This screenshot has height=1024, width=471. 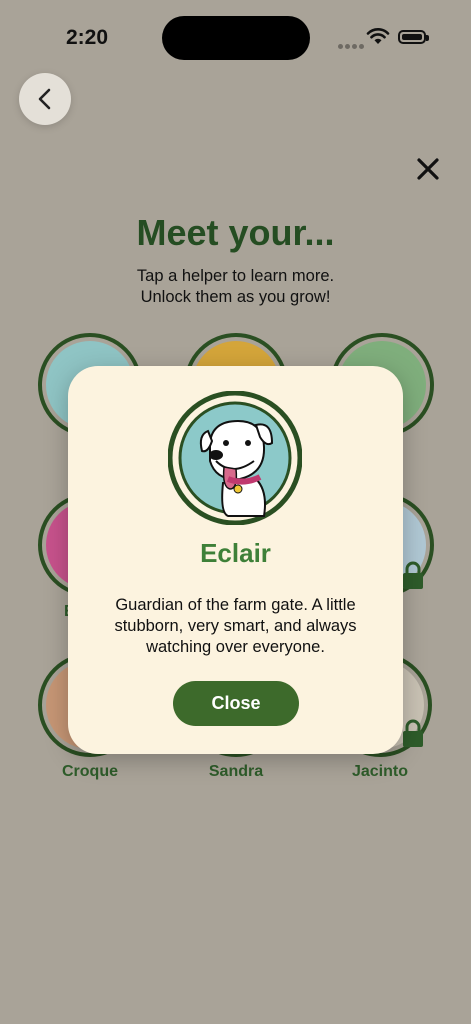 I want to click on helper-name: Croque, so click(x=90, y=771).